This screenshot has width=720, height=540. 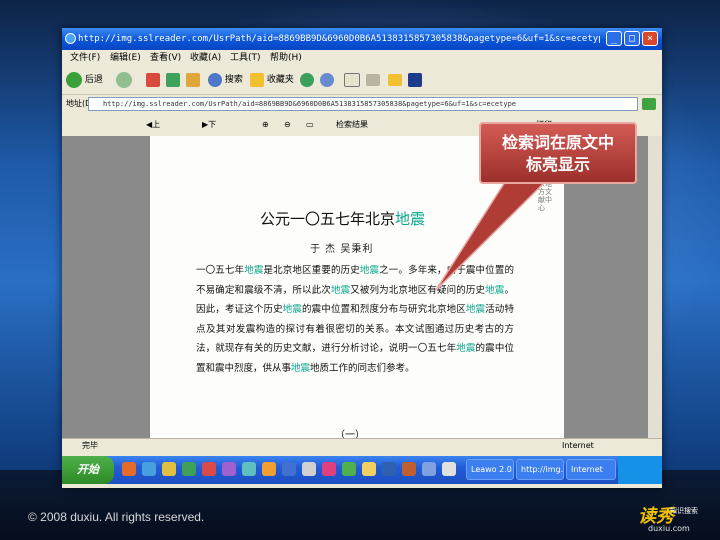 I want to click on callout-pointer-shape, so click(x=491, y=236).